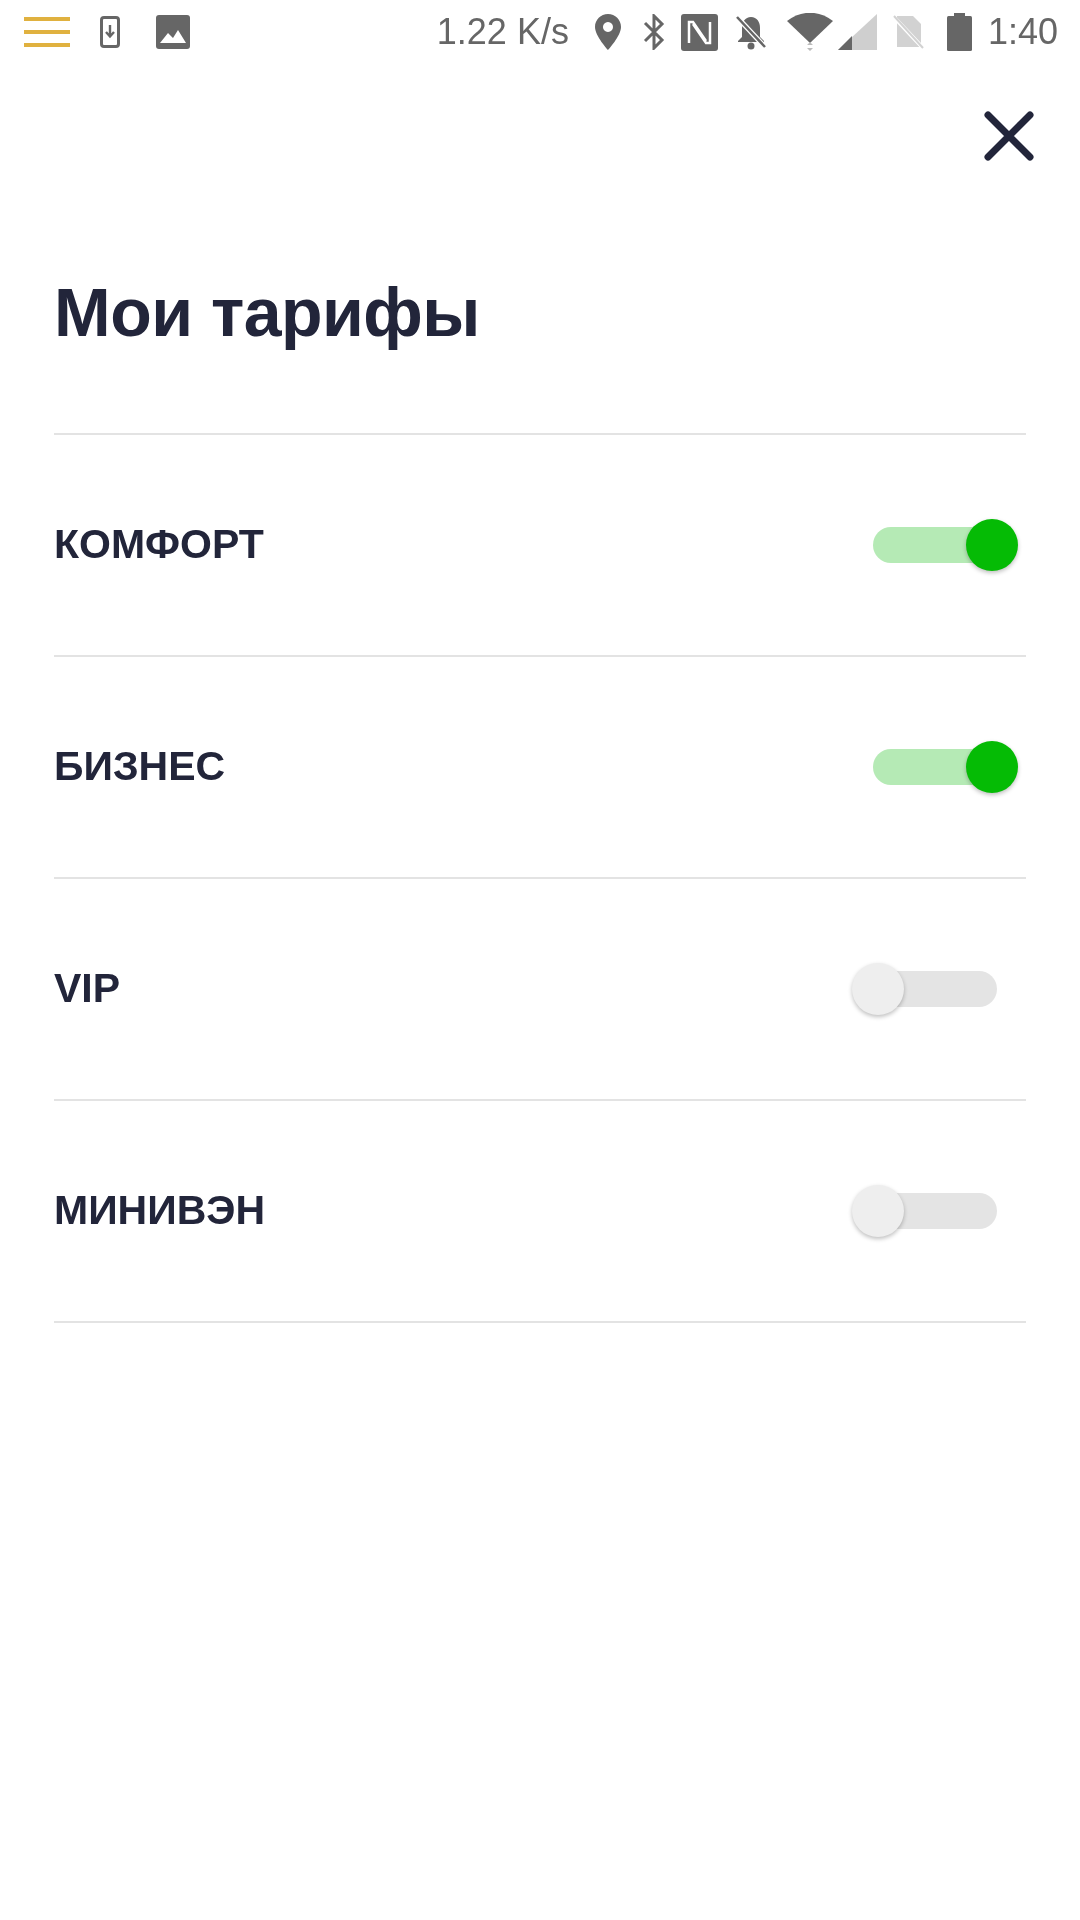  I want to click on network-speed: 1.22 K/s, so click(502, 32).